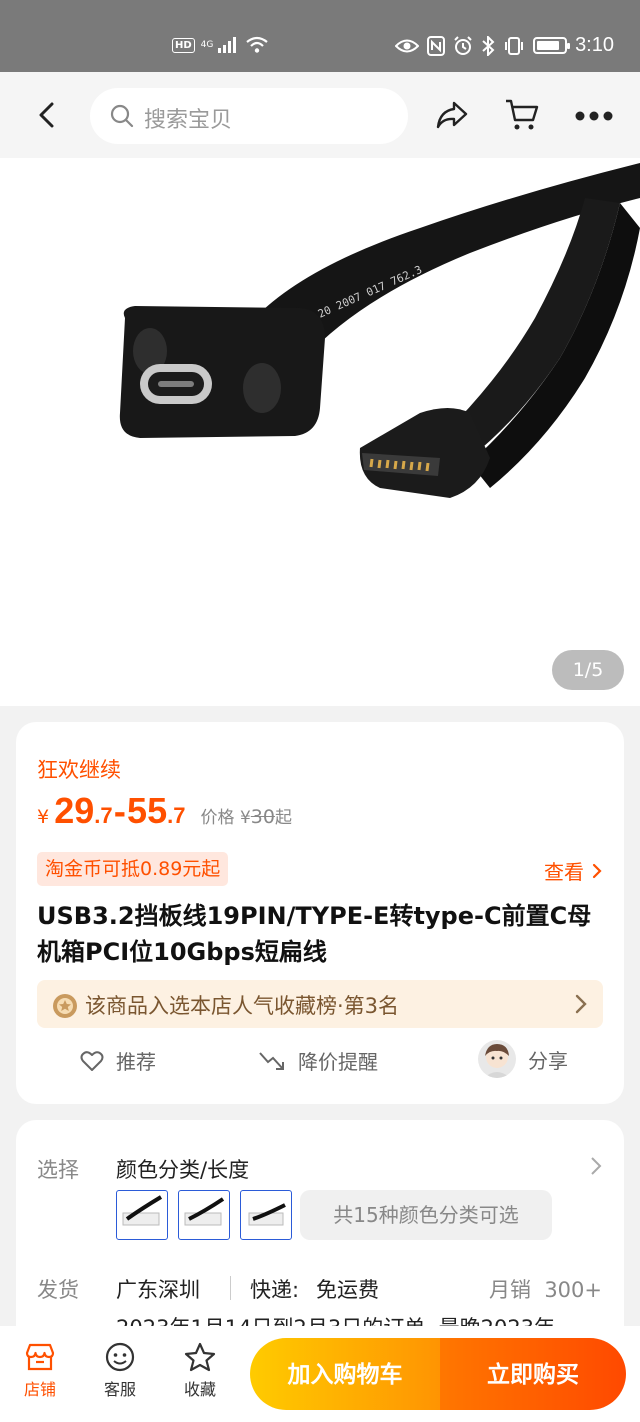  I want to click on back-icon, so click(47, 115).